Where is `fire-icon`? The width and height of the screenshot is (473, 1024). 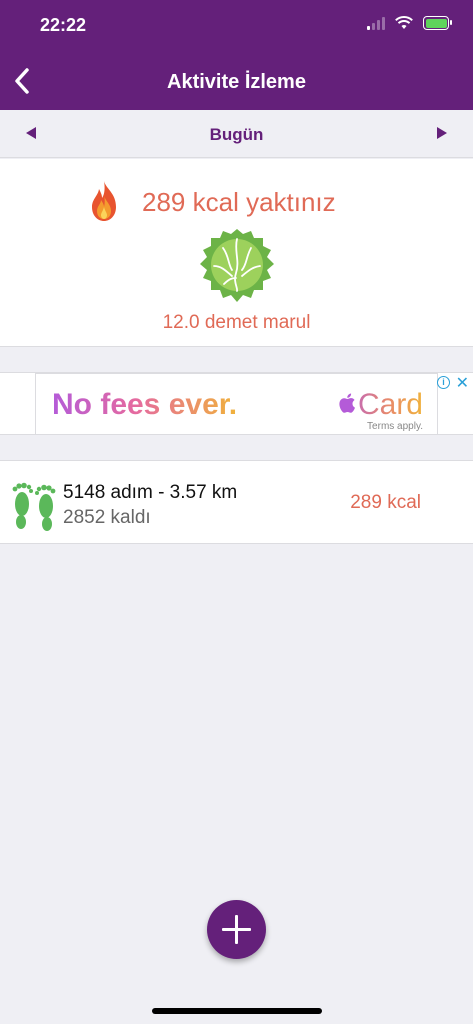
fire-icon is located at coordinates (104, 201).